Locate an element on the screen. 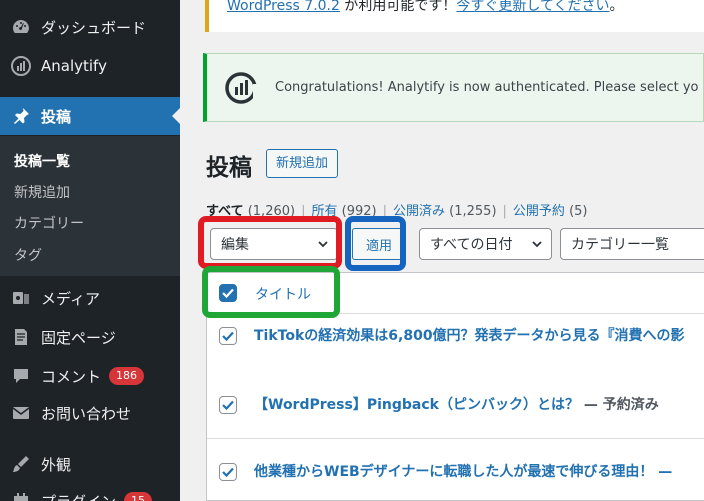 The height and width of the screenshot is (501, 704). sidebar-item-label: 投稿 is located at coordinates (56, 116).